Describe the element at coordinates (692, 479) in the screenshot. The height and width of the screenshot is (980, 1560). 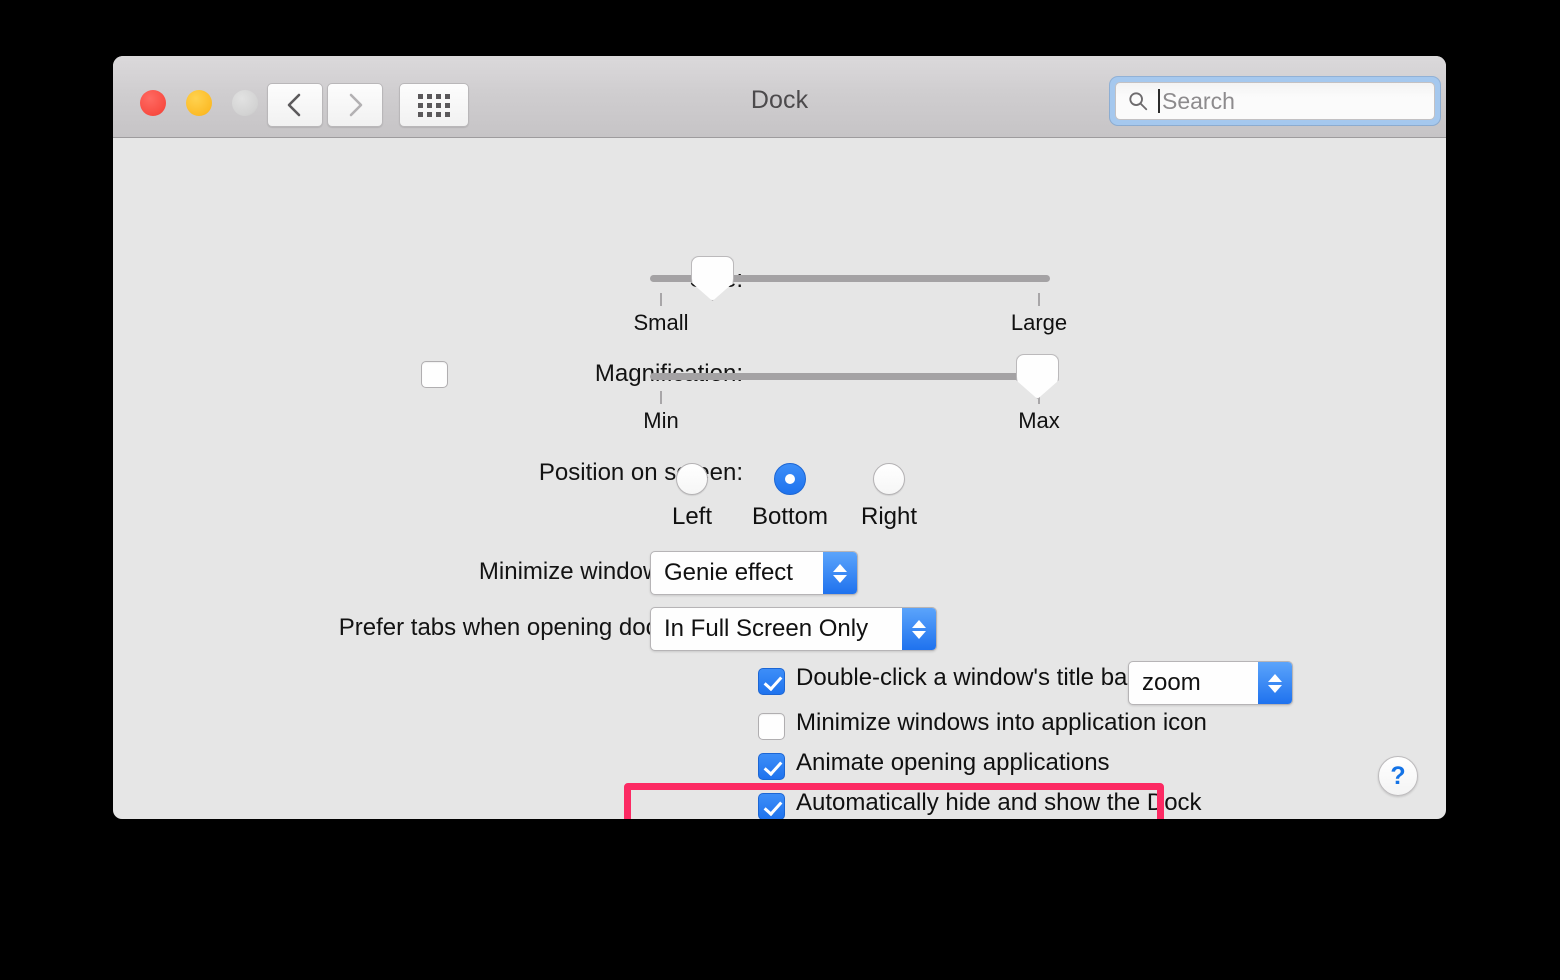
I see `position-radio-left` at that location.